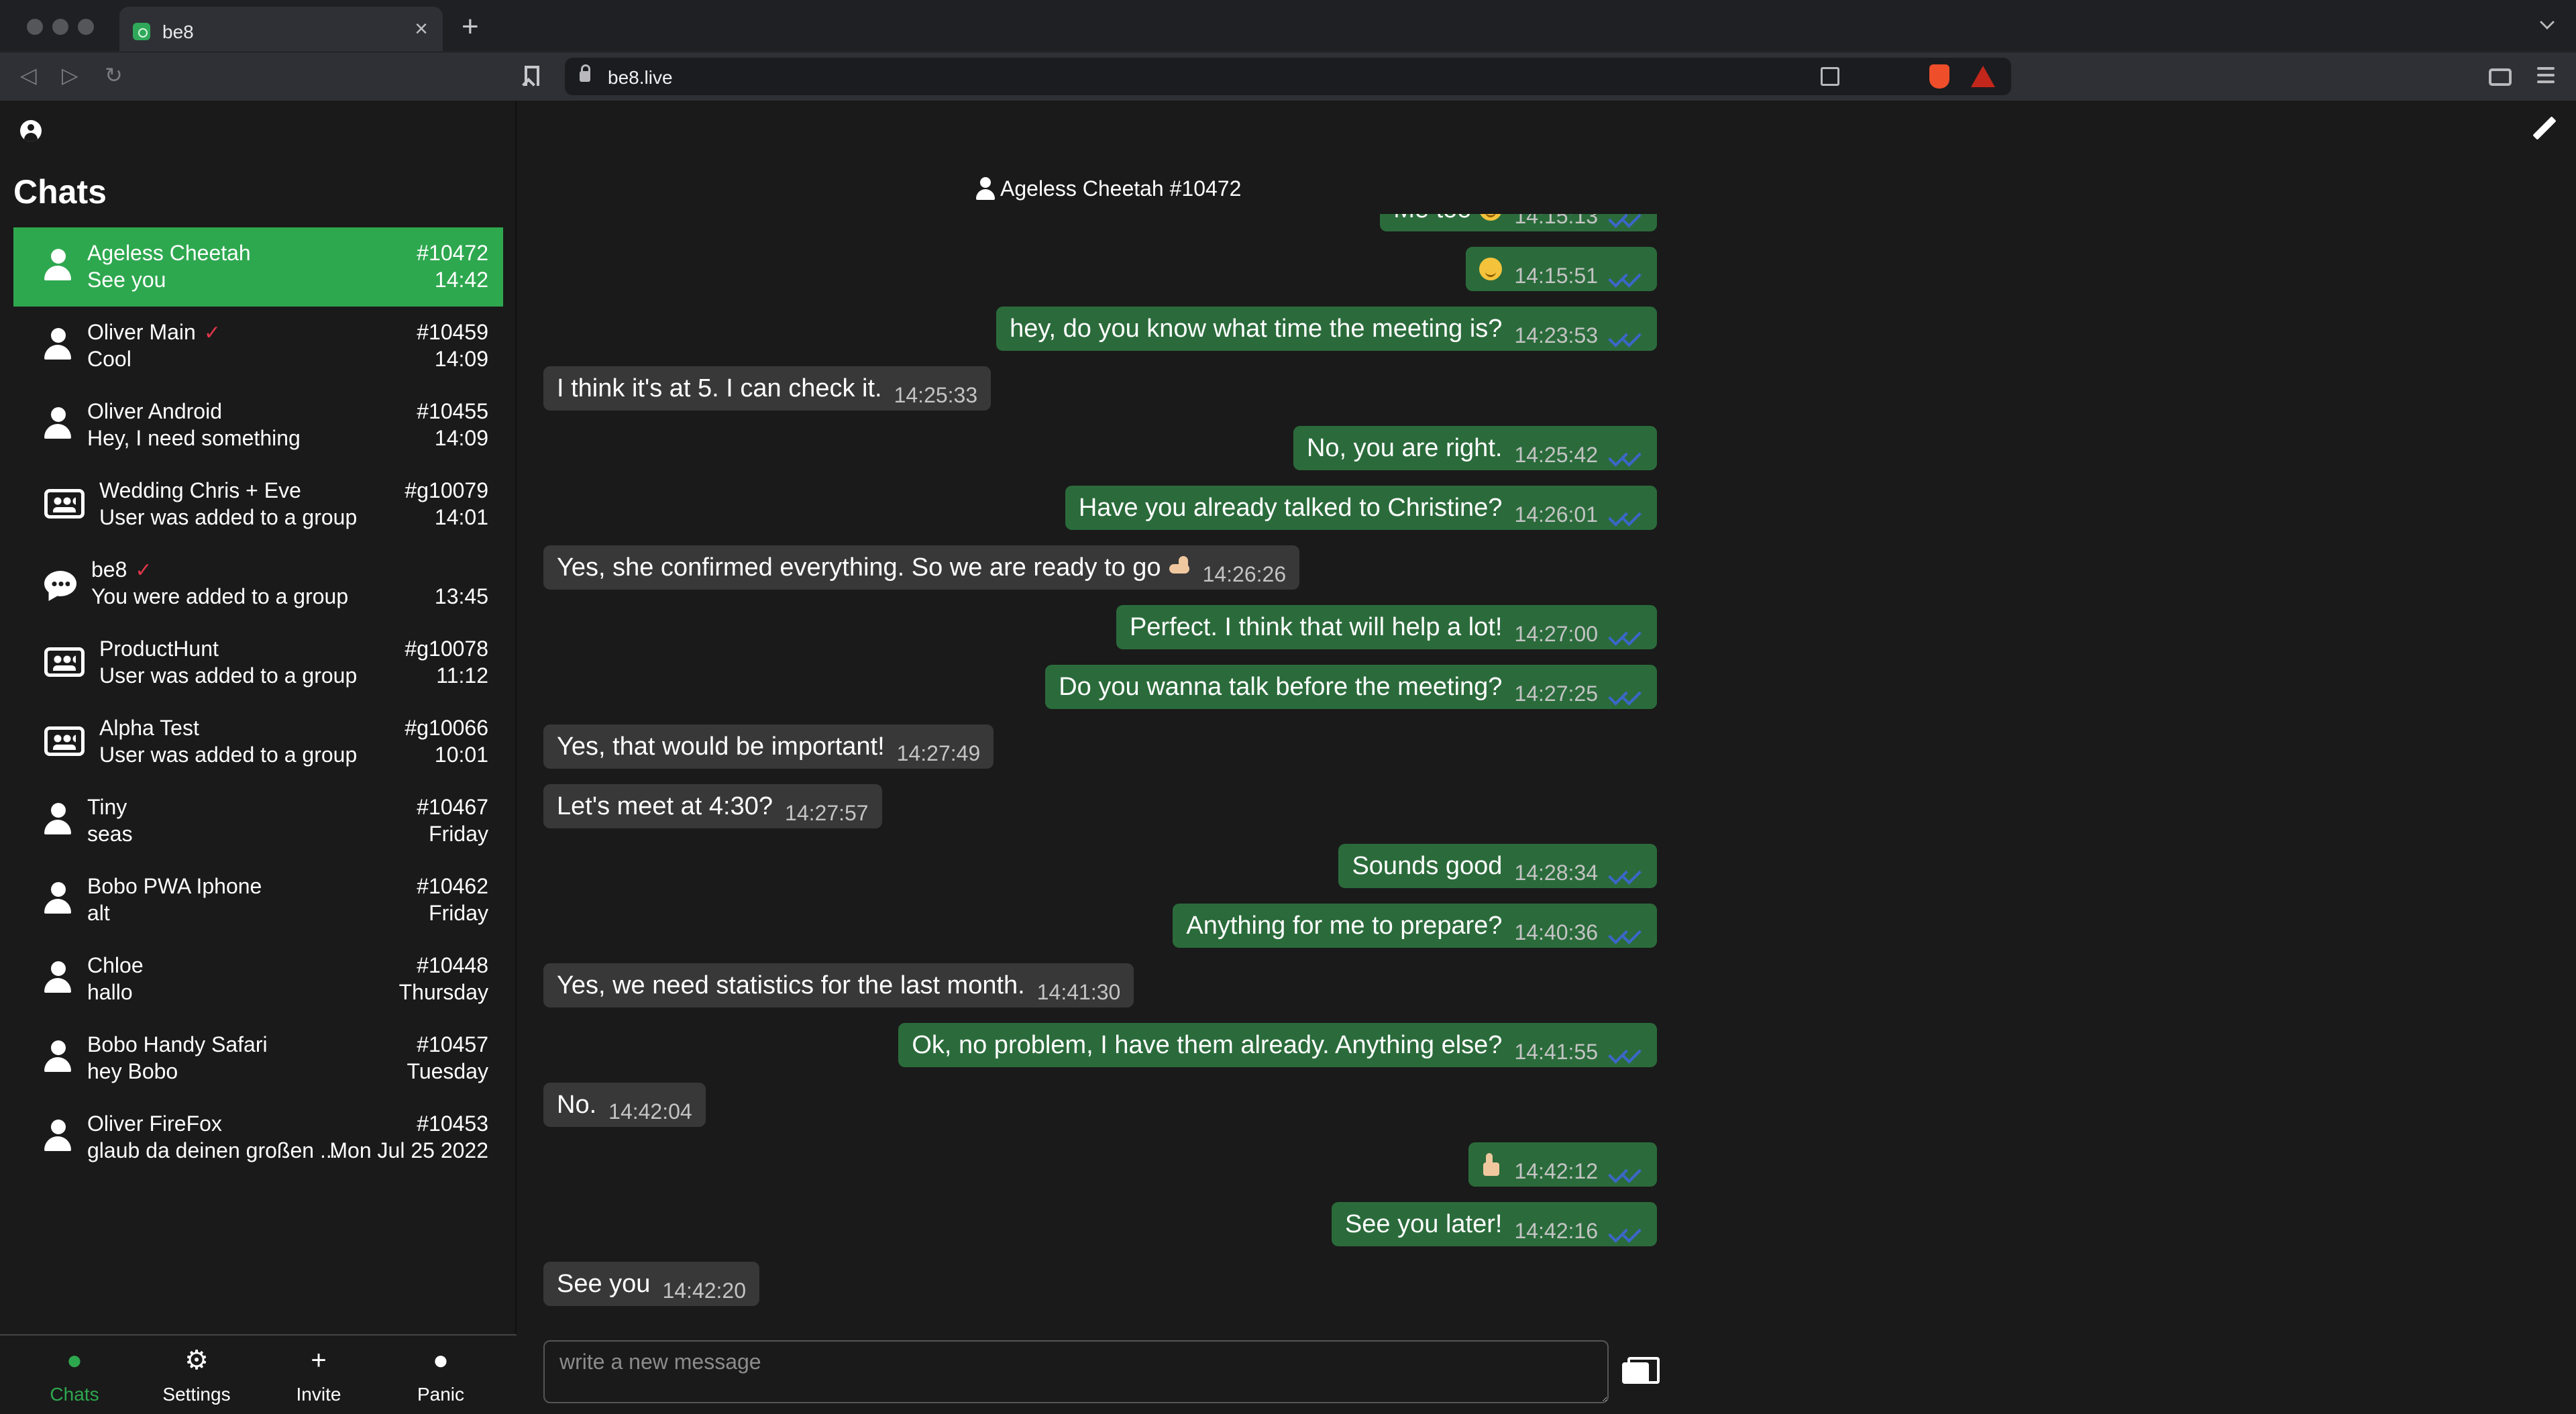 The image size is (2576, 1414). What do you see at coordinates (461, 438) in the screenshot?
I see `chat-time: 14:09` at bounding box center [461, 438].